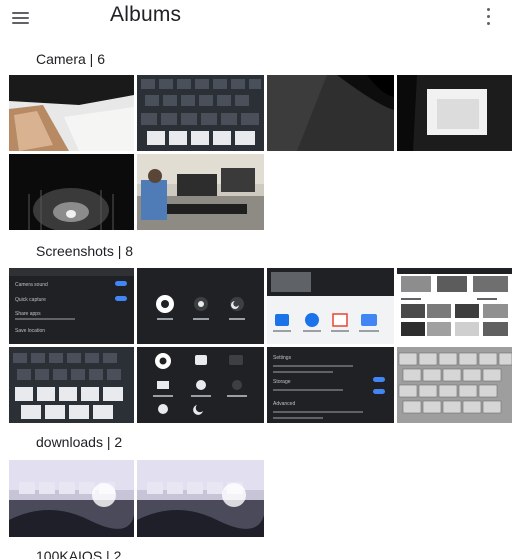  Describe the element at coordinates (146, 14) in the screenshot. I see `page-title: Albums` at that location.